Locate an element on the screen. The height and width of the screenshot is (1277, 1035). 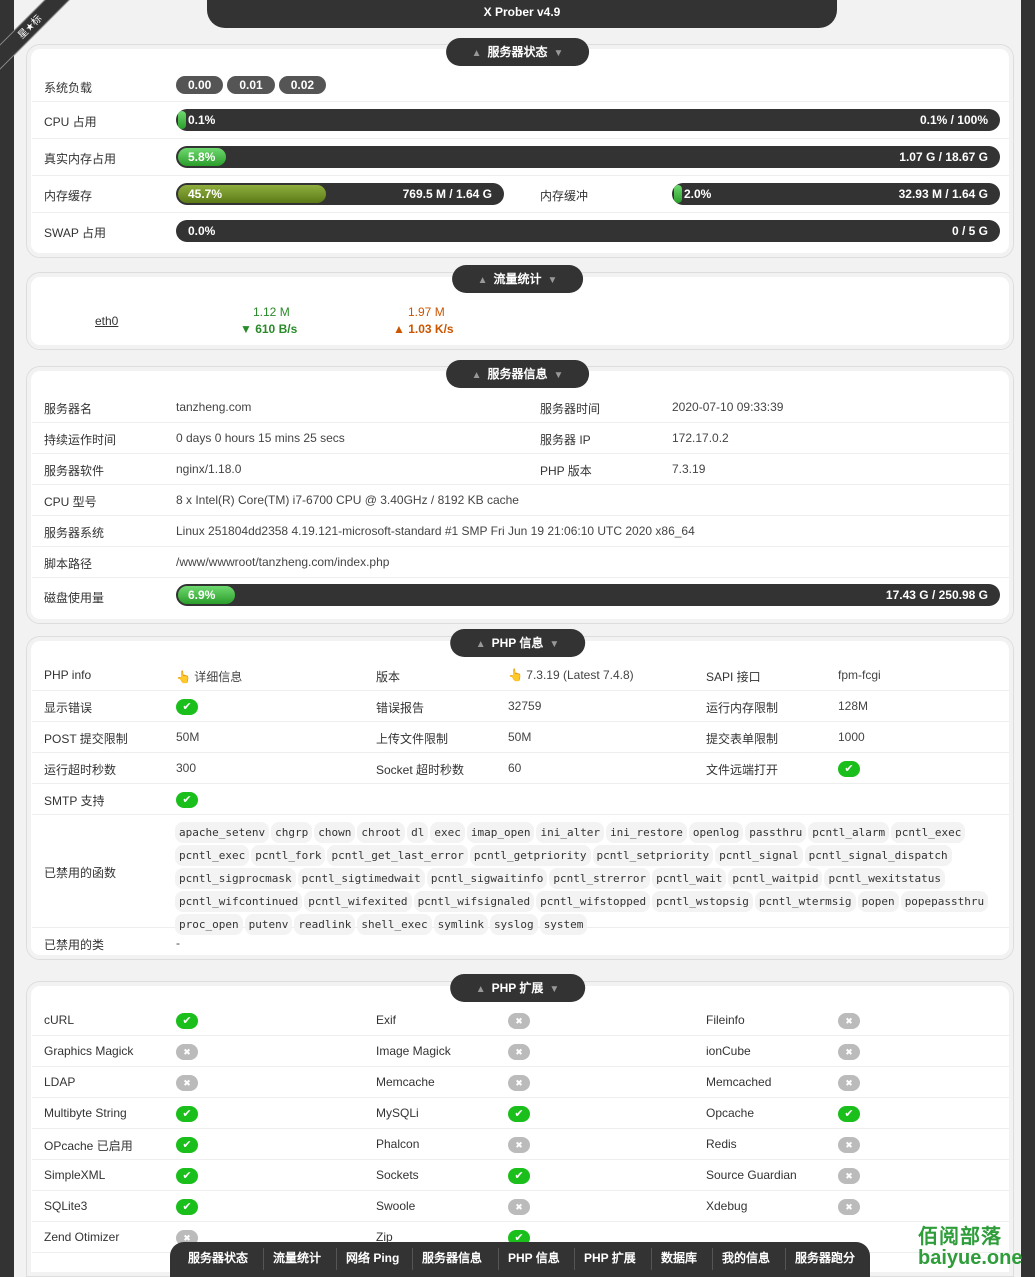
mem-cache-pct: 45.7% is located at coordinates (205, 194).